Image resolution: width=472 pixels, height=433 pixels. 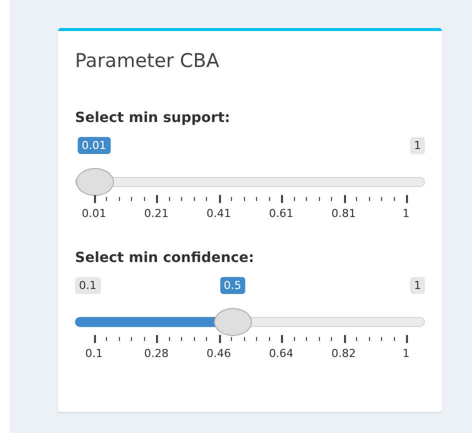 What do you see at coordinates (233, 285) in the screenshot?
I see `value-label: 0.5` at bounding box center [233, 285].